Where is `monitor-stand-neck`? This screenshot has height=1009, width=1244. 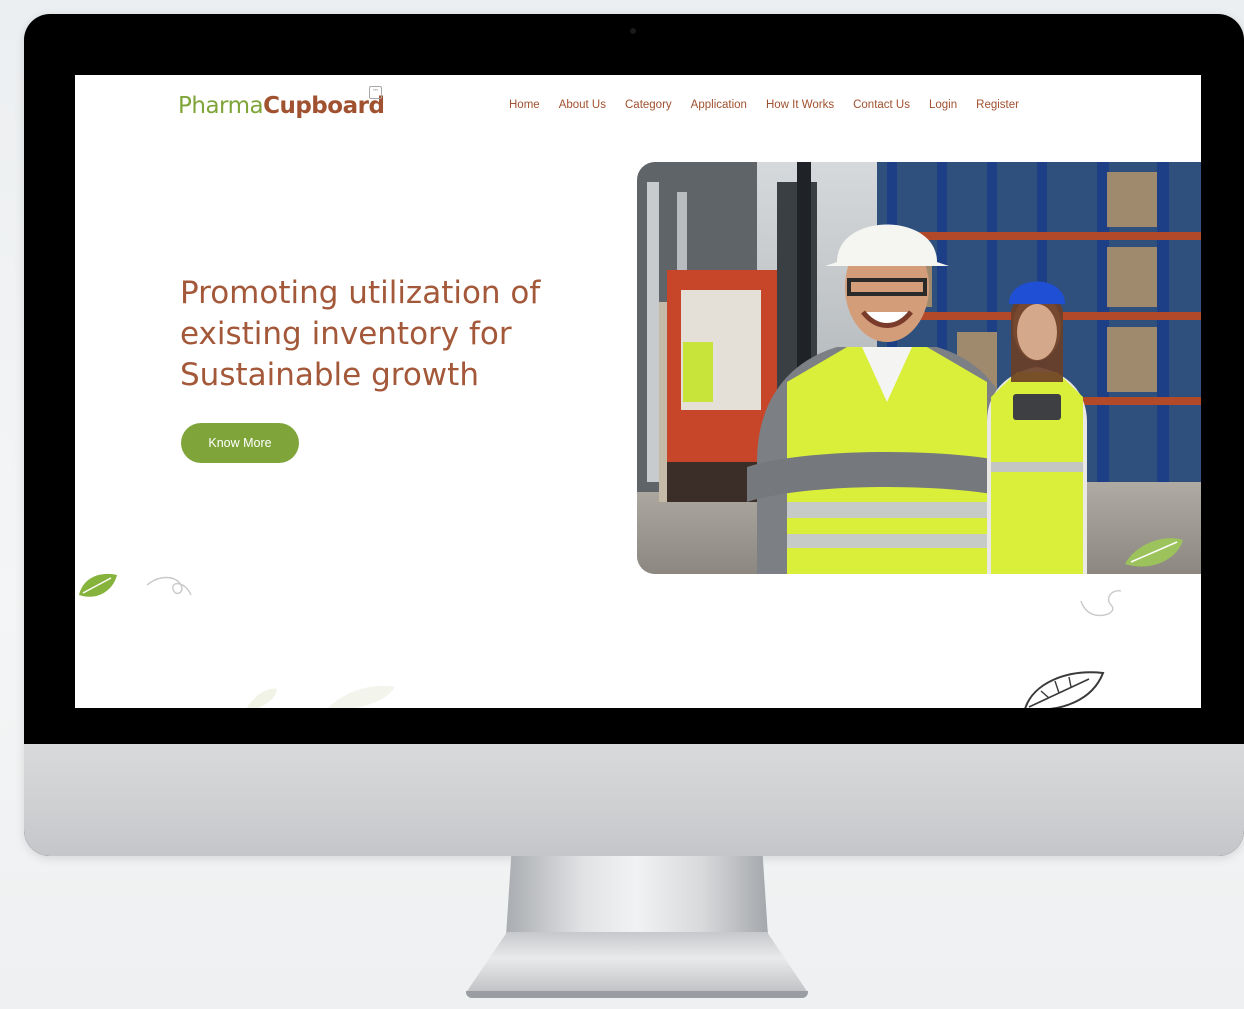
monitor-stand-neck is located at coordinates (637, 896).